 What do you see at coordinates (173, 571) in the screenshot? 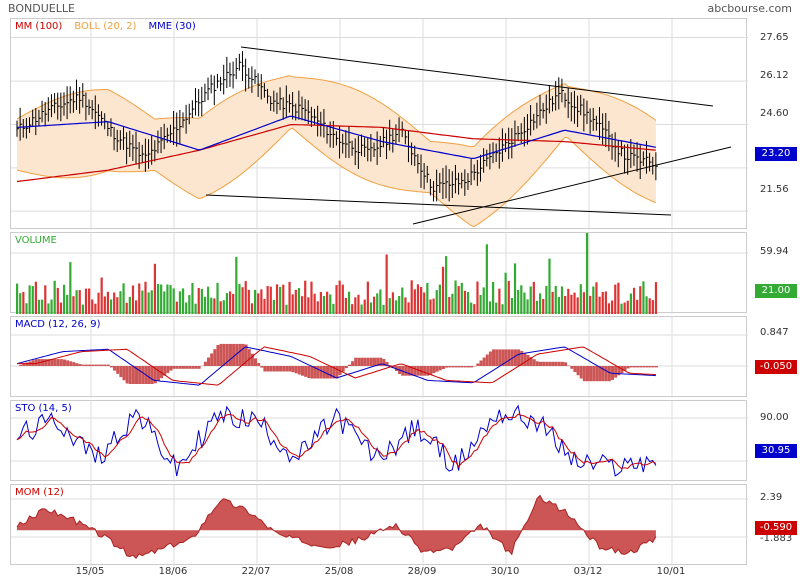
I see `x-tick-label: 18/06` at bounding box center [173, 571].